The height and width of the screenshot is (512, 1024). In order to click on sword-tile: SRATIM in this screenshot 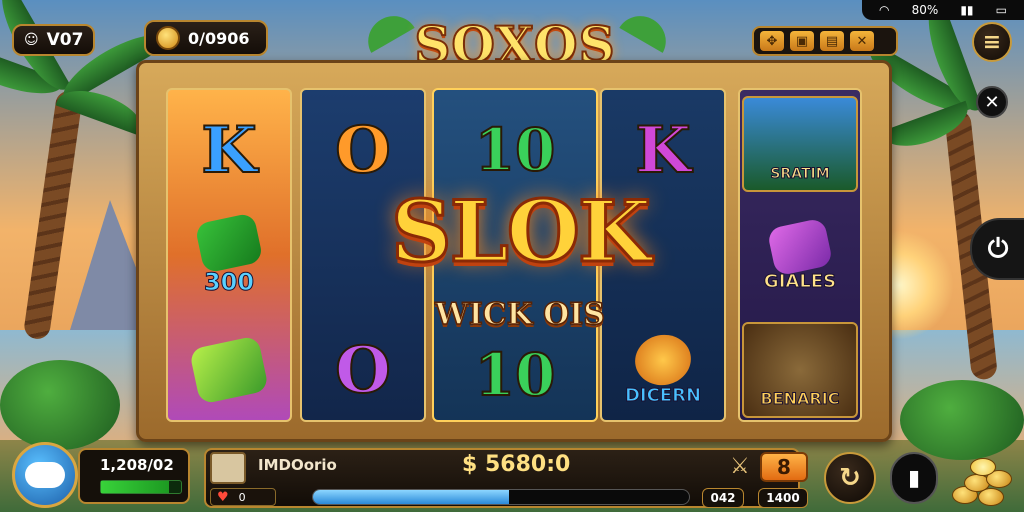, I will do `click(800, 144)`.